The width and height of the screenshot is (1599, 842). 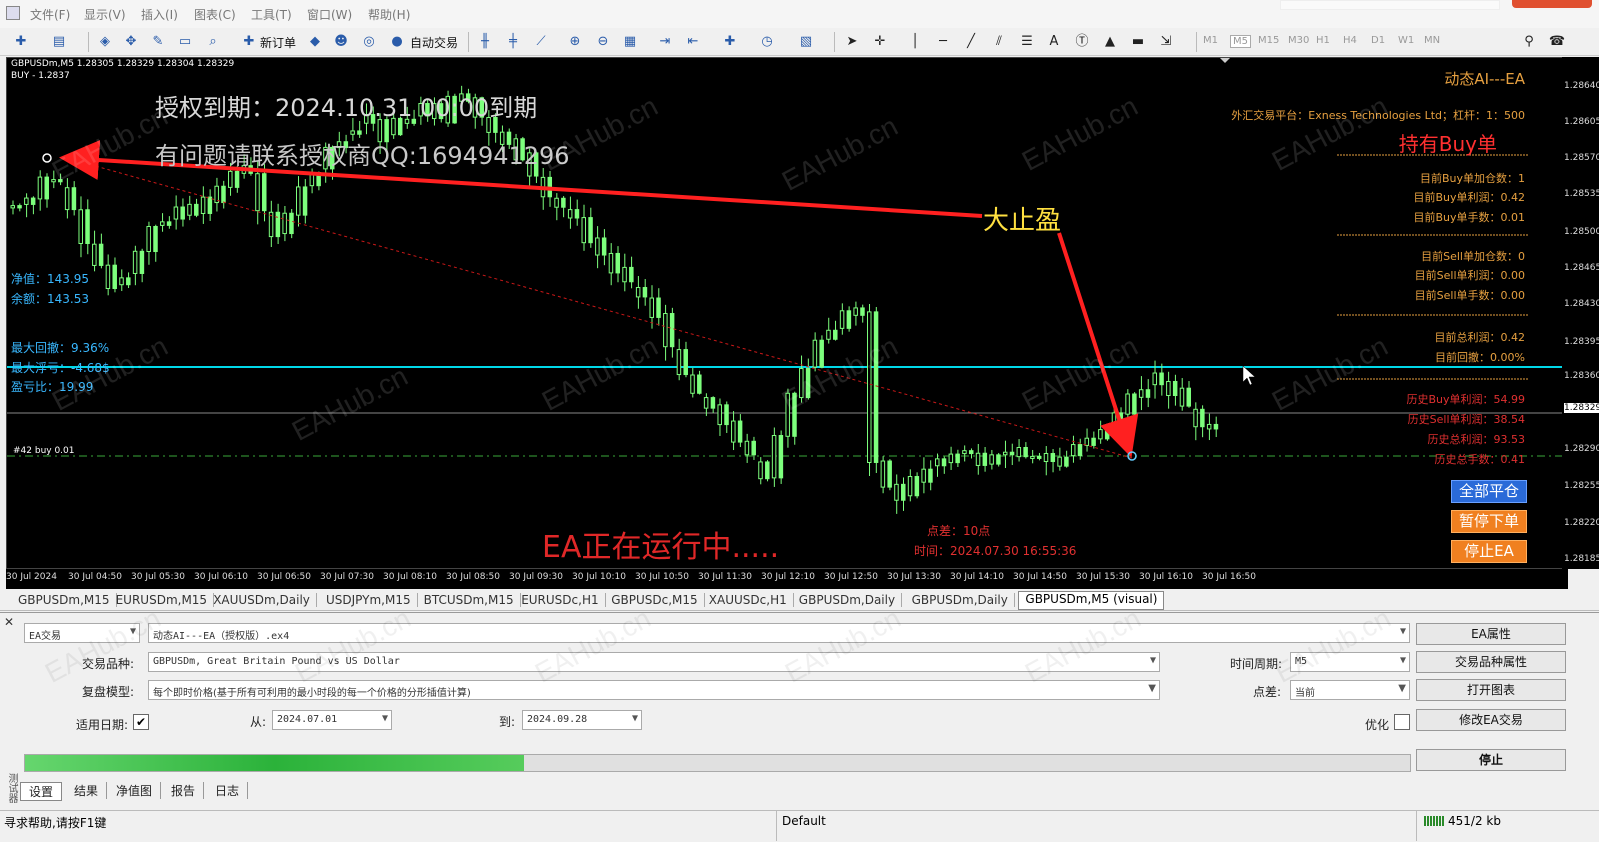 I want to click on line-chart-icon: ⟋, so click(x=541, y=42).